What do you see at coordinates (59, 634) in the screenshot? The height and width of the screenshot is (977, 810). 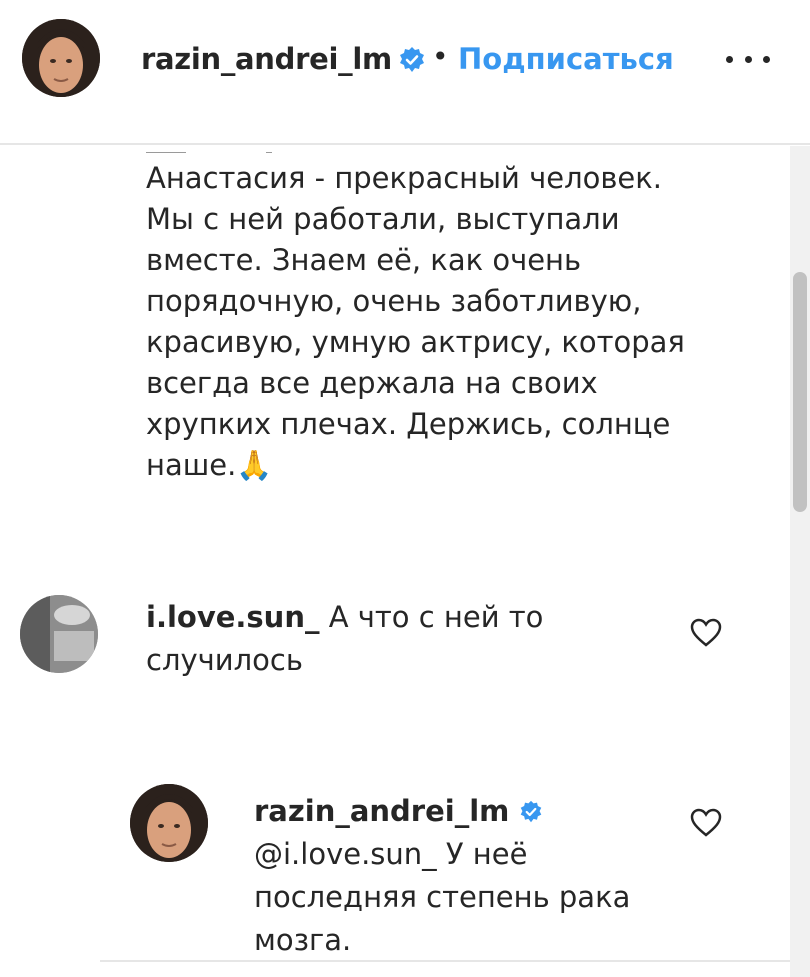 I see `commenter-avatar` at bounding box center [59, 634].